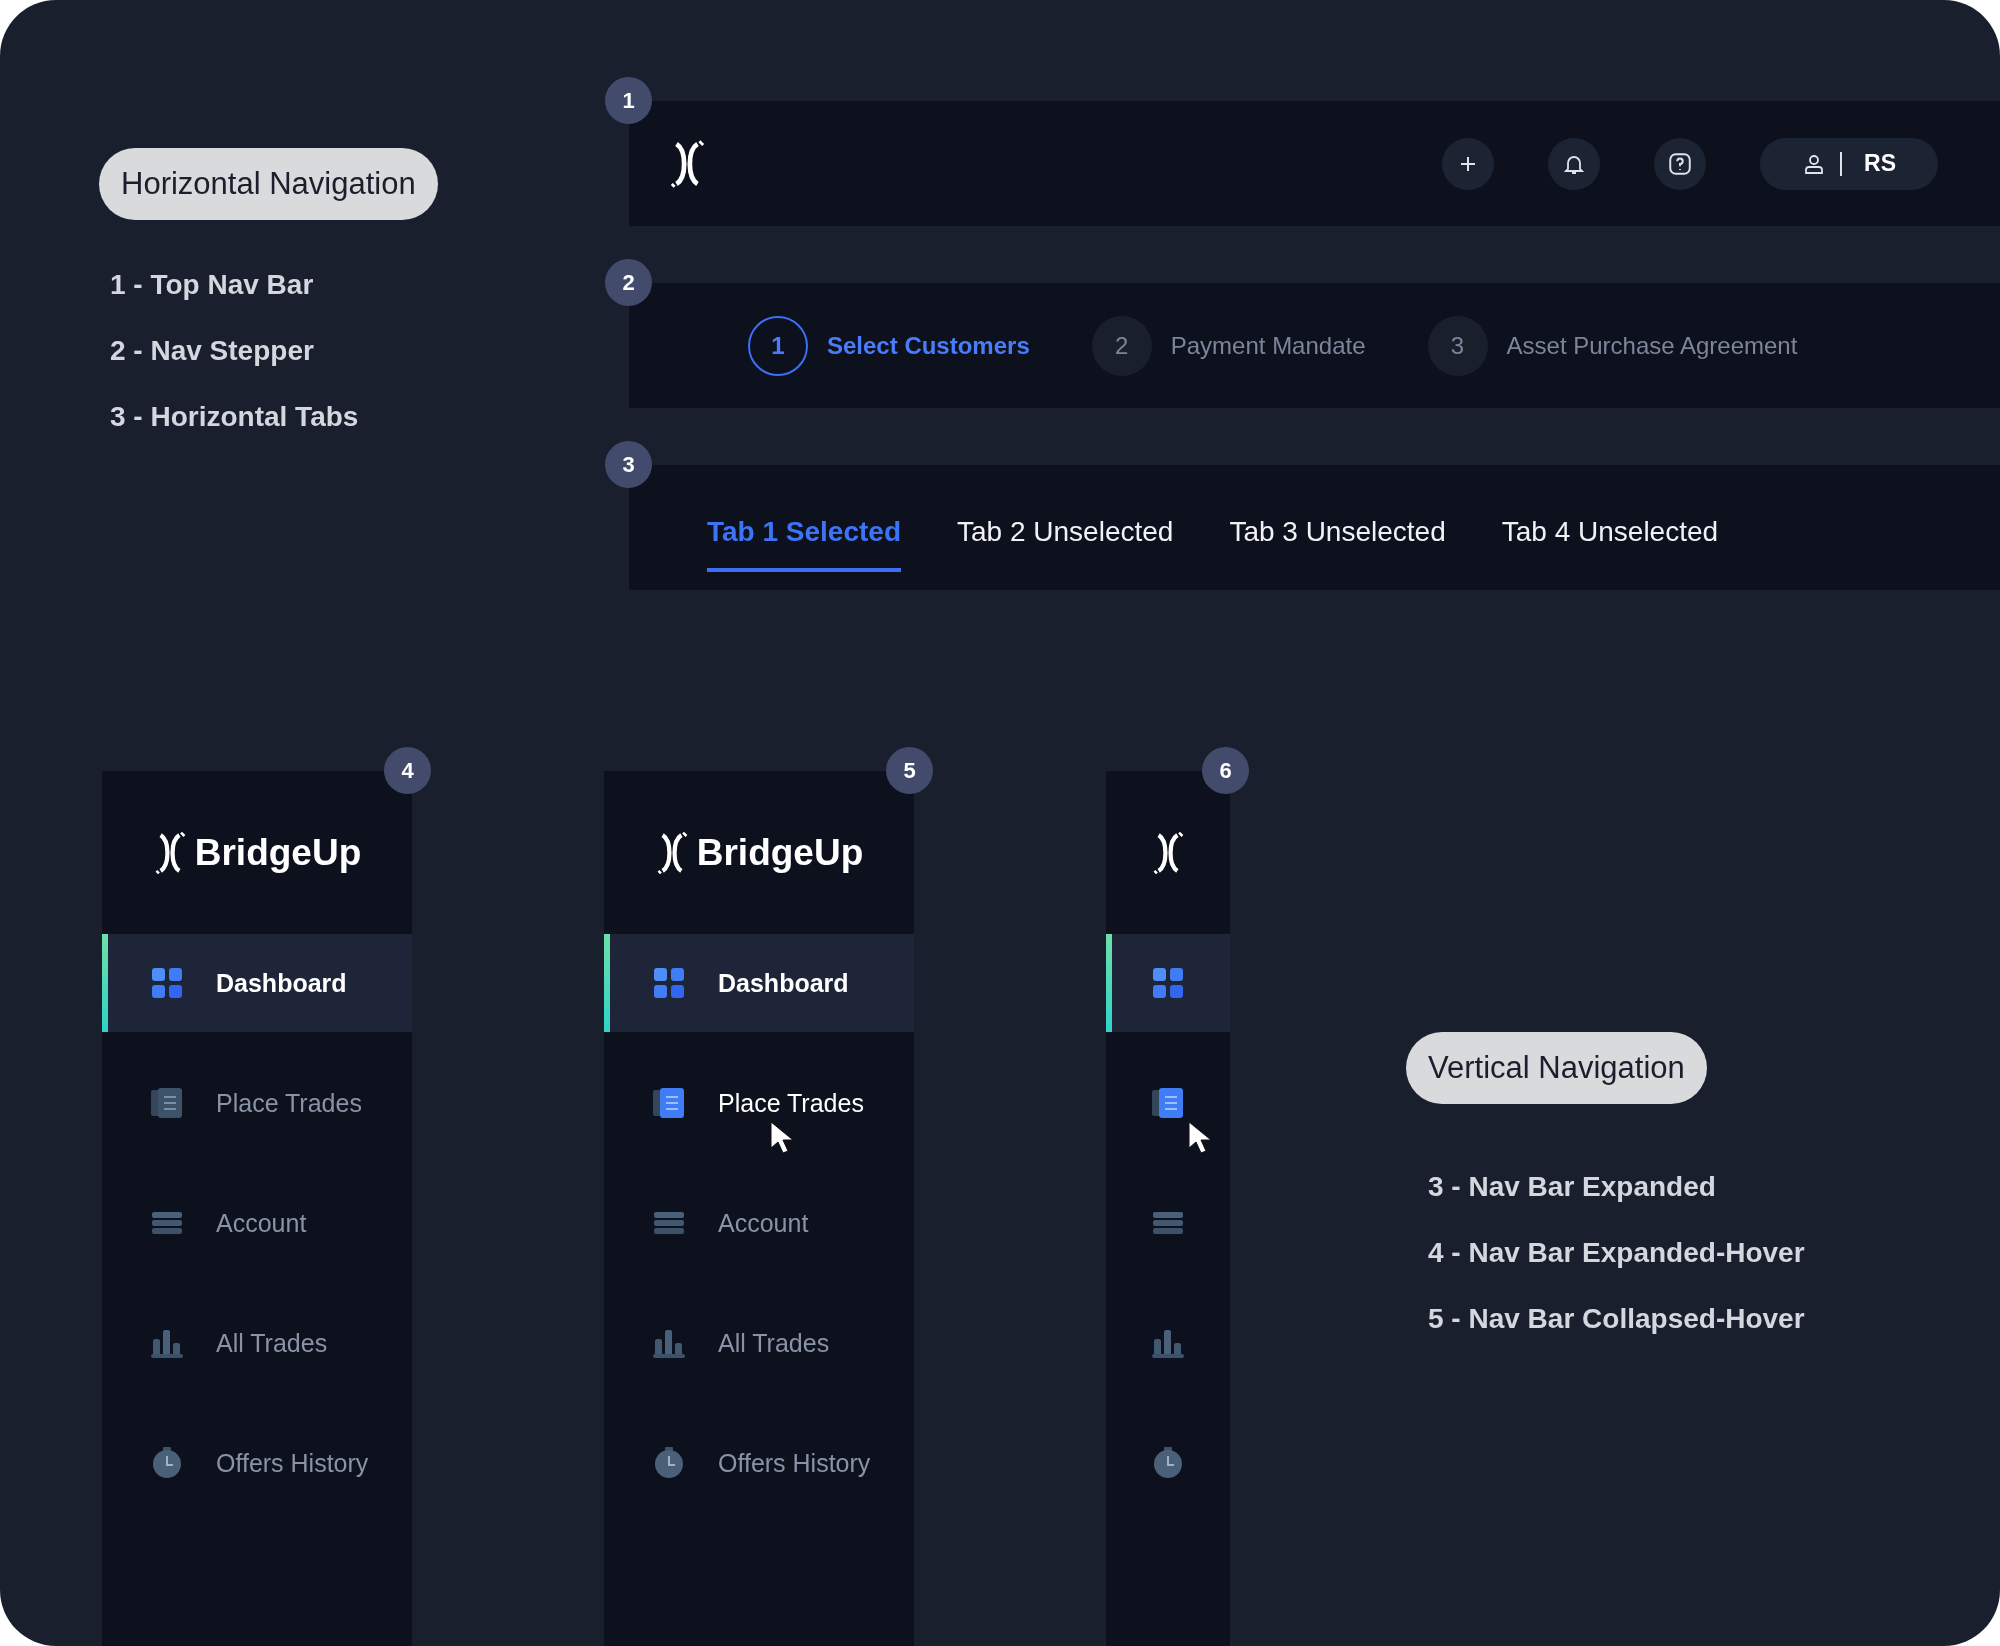 The width and height of the screenshot is (2000, 1646). What do you see at coordinates (928, 345) in the screenshot?
I see `step-label: Select Customers` at bounding box center [928, 345].